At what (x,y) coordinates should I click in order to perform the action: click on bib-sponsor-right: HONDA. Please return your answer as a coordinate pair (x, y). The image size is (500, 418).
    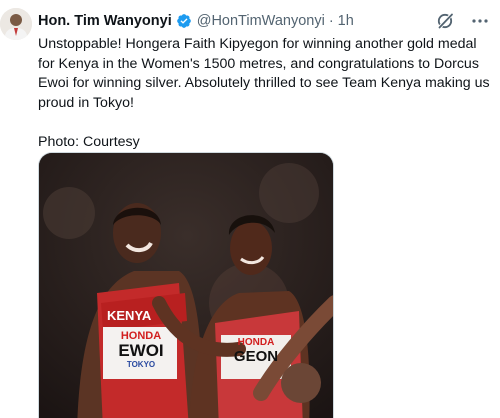
    Looking at the image, I should click on (256, 342).